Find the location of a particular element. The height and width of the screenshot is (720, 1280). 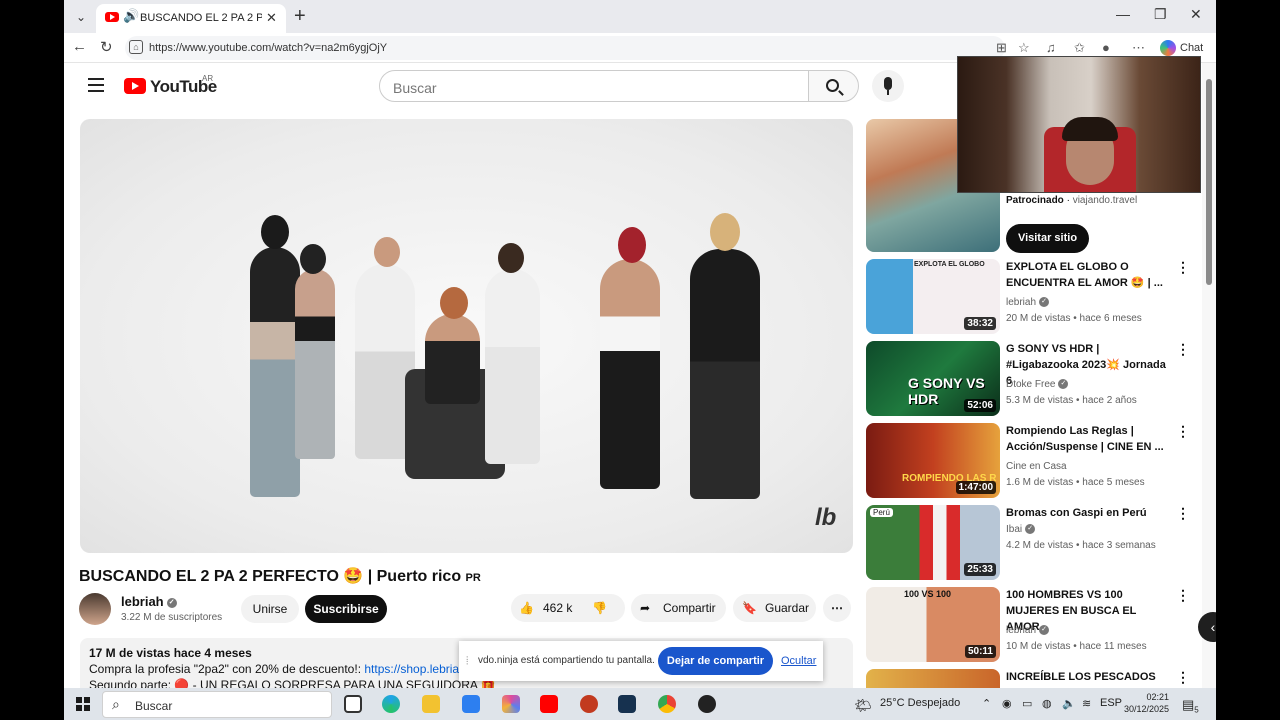

seated-person is located at coordinates (452, 359).